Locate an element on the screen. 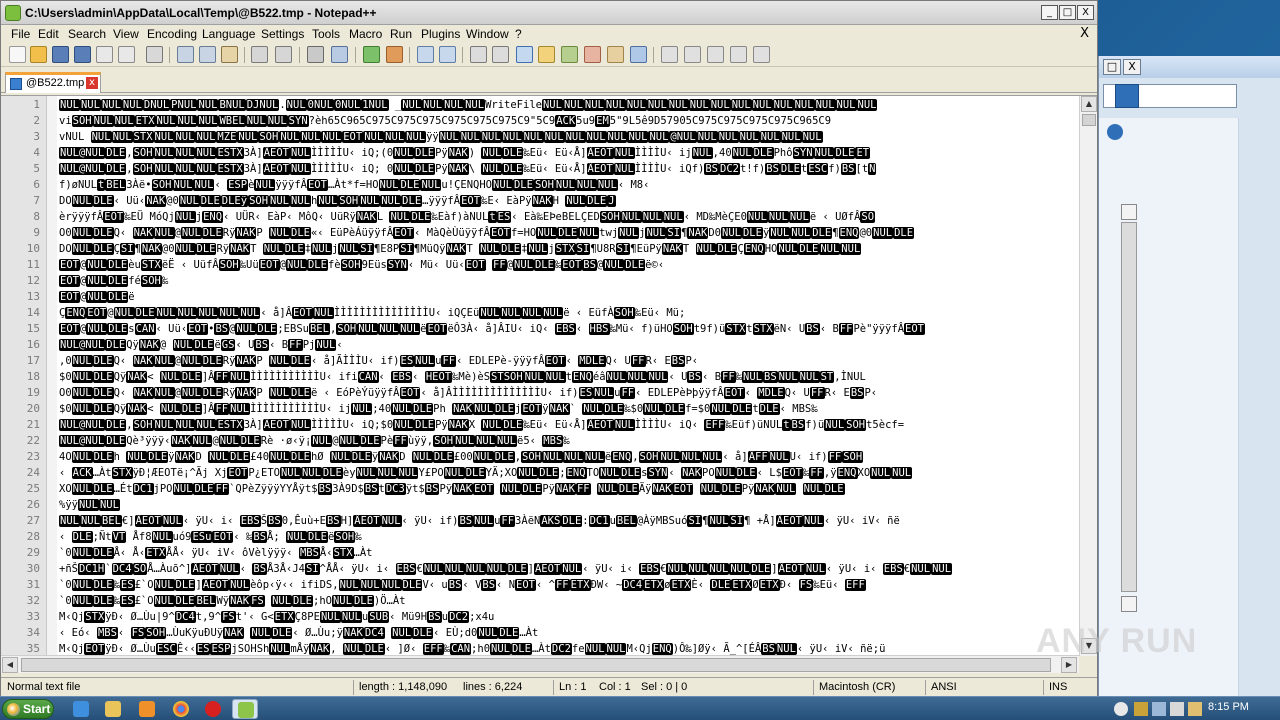  user-defined-language-icon is located at coordinates (546, 54).